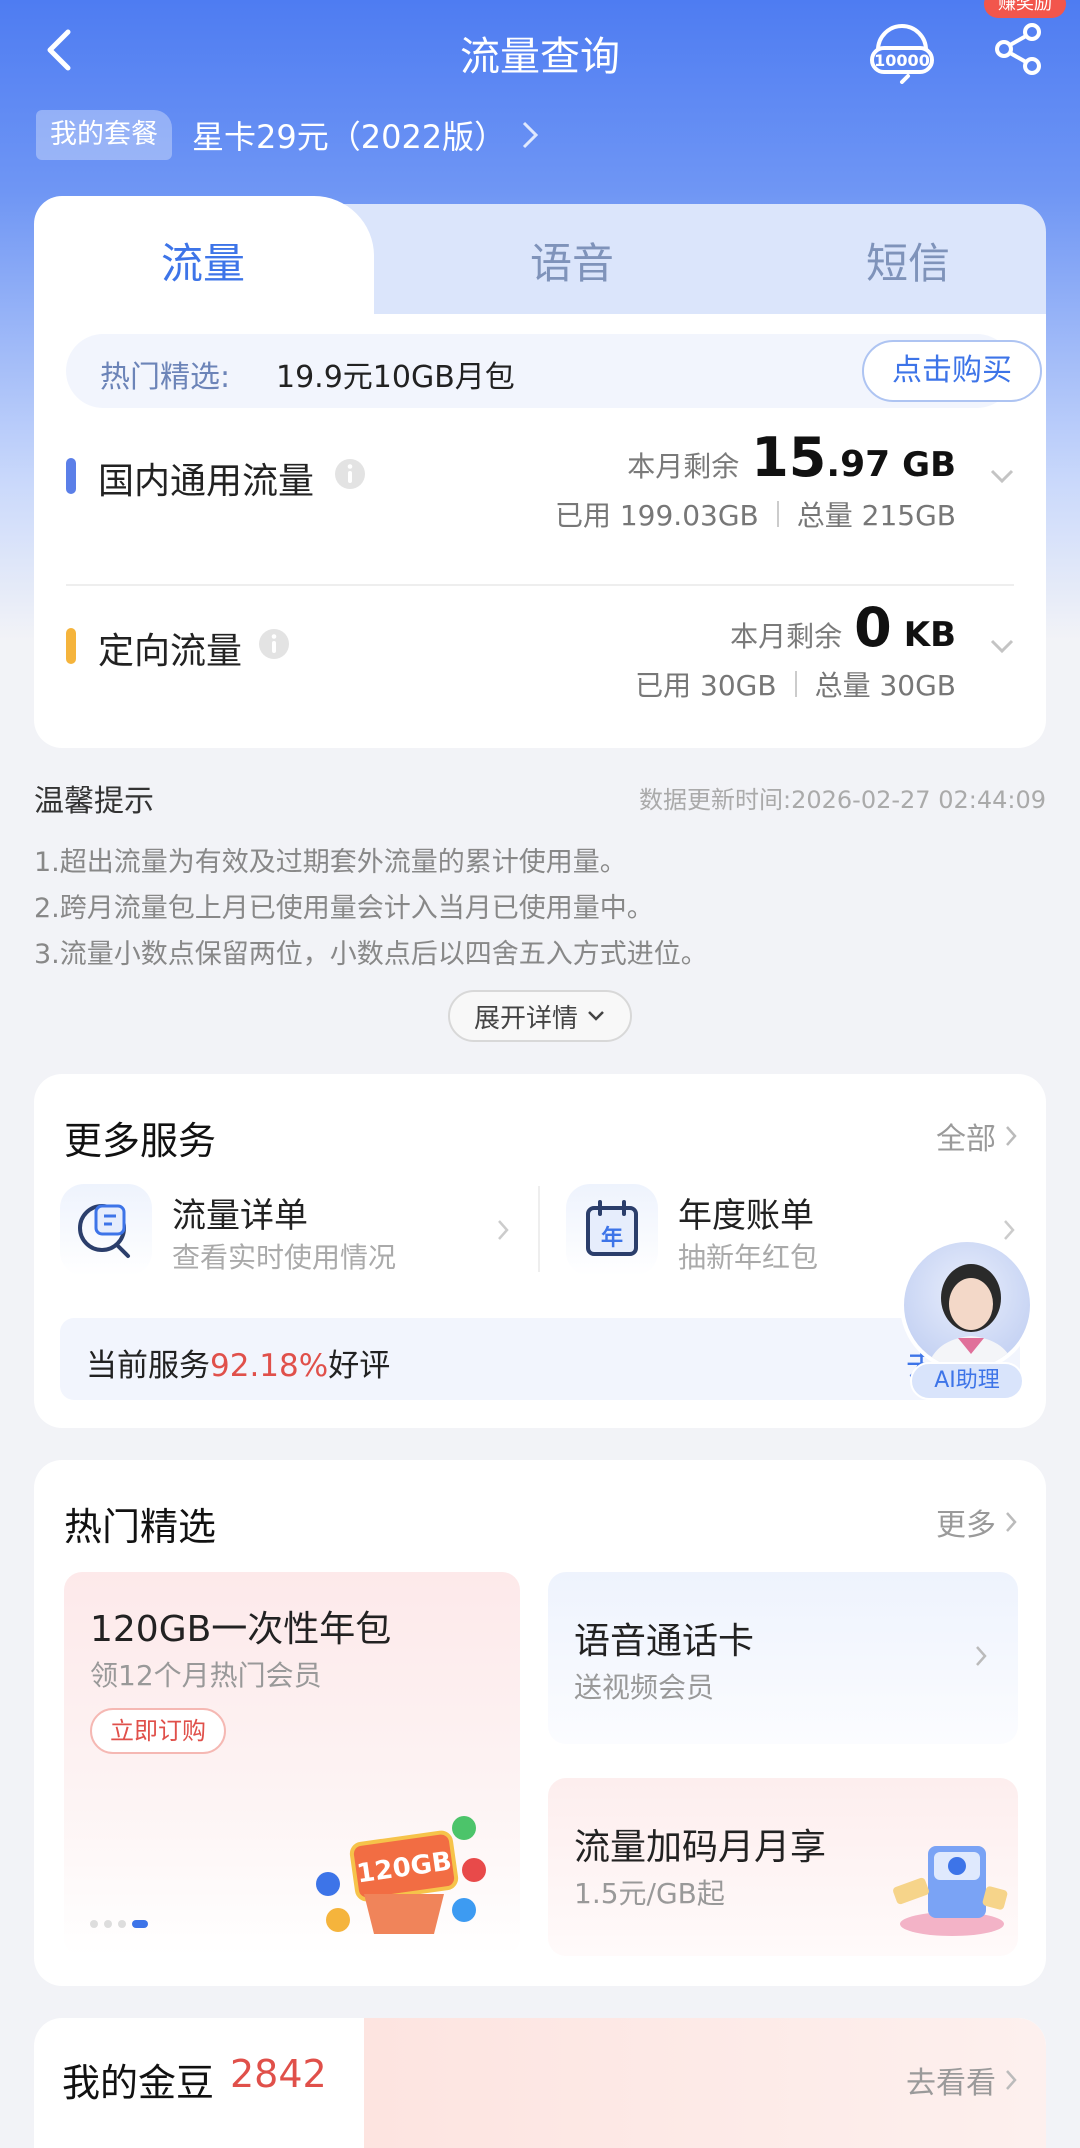  I want to click on search-document-icon, so click(104, 1231).